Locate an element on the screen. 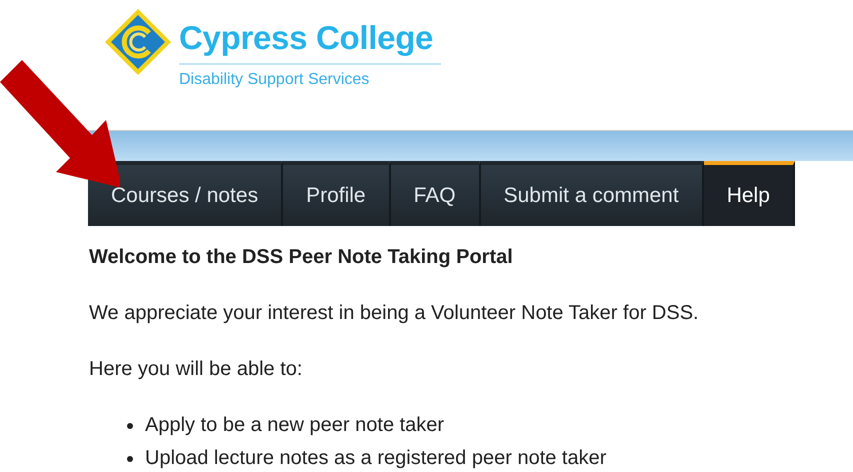 The image size is (853, 472). welcome-heading: Welcome to the DSS Peer Note Taking Portal is located at coordinates (301, 257).